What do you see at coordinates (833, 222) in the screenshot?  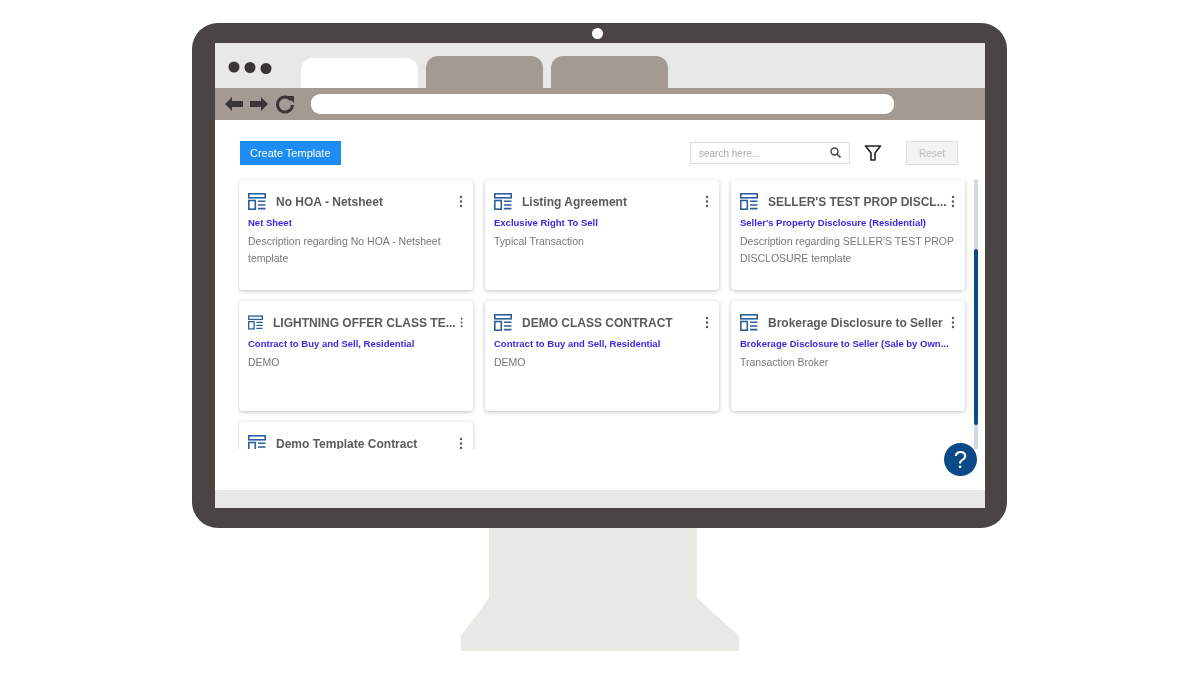 I see `form-name: Seller's Property Disclosure (Residential)` at bounding box center [833, 222].